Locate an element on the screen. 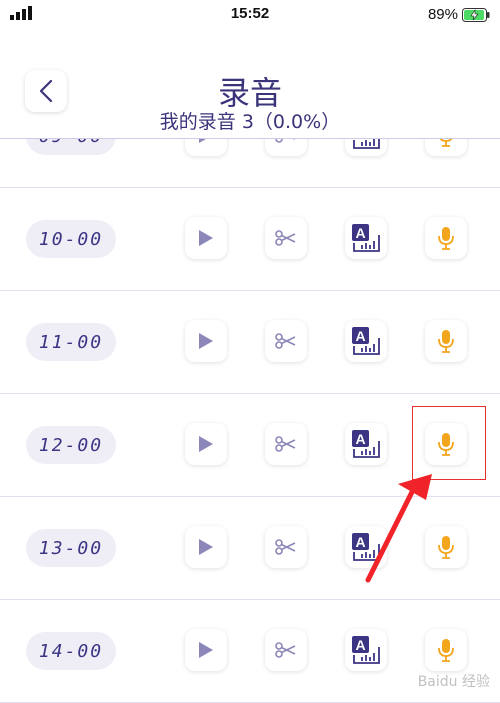 This screenshot has width=500, height=703. battery-percent: 89% is located at coordinates (442, 14).